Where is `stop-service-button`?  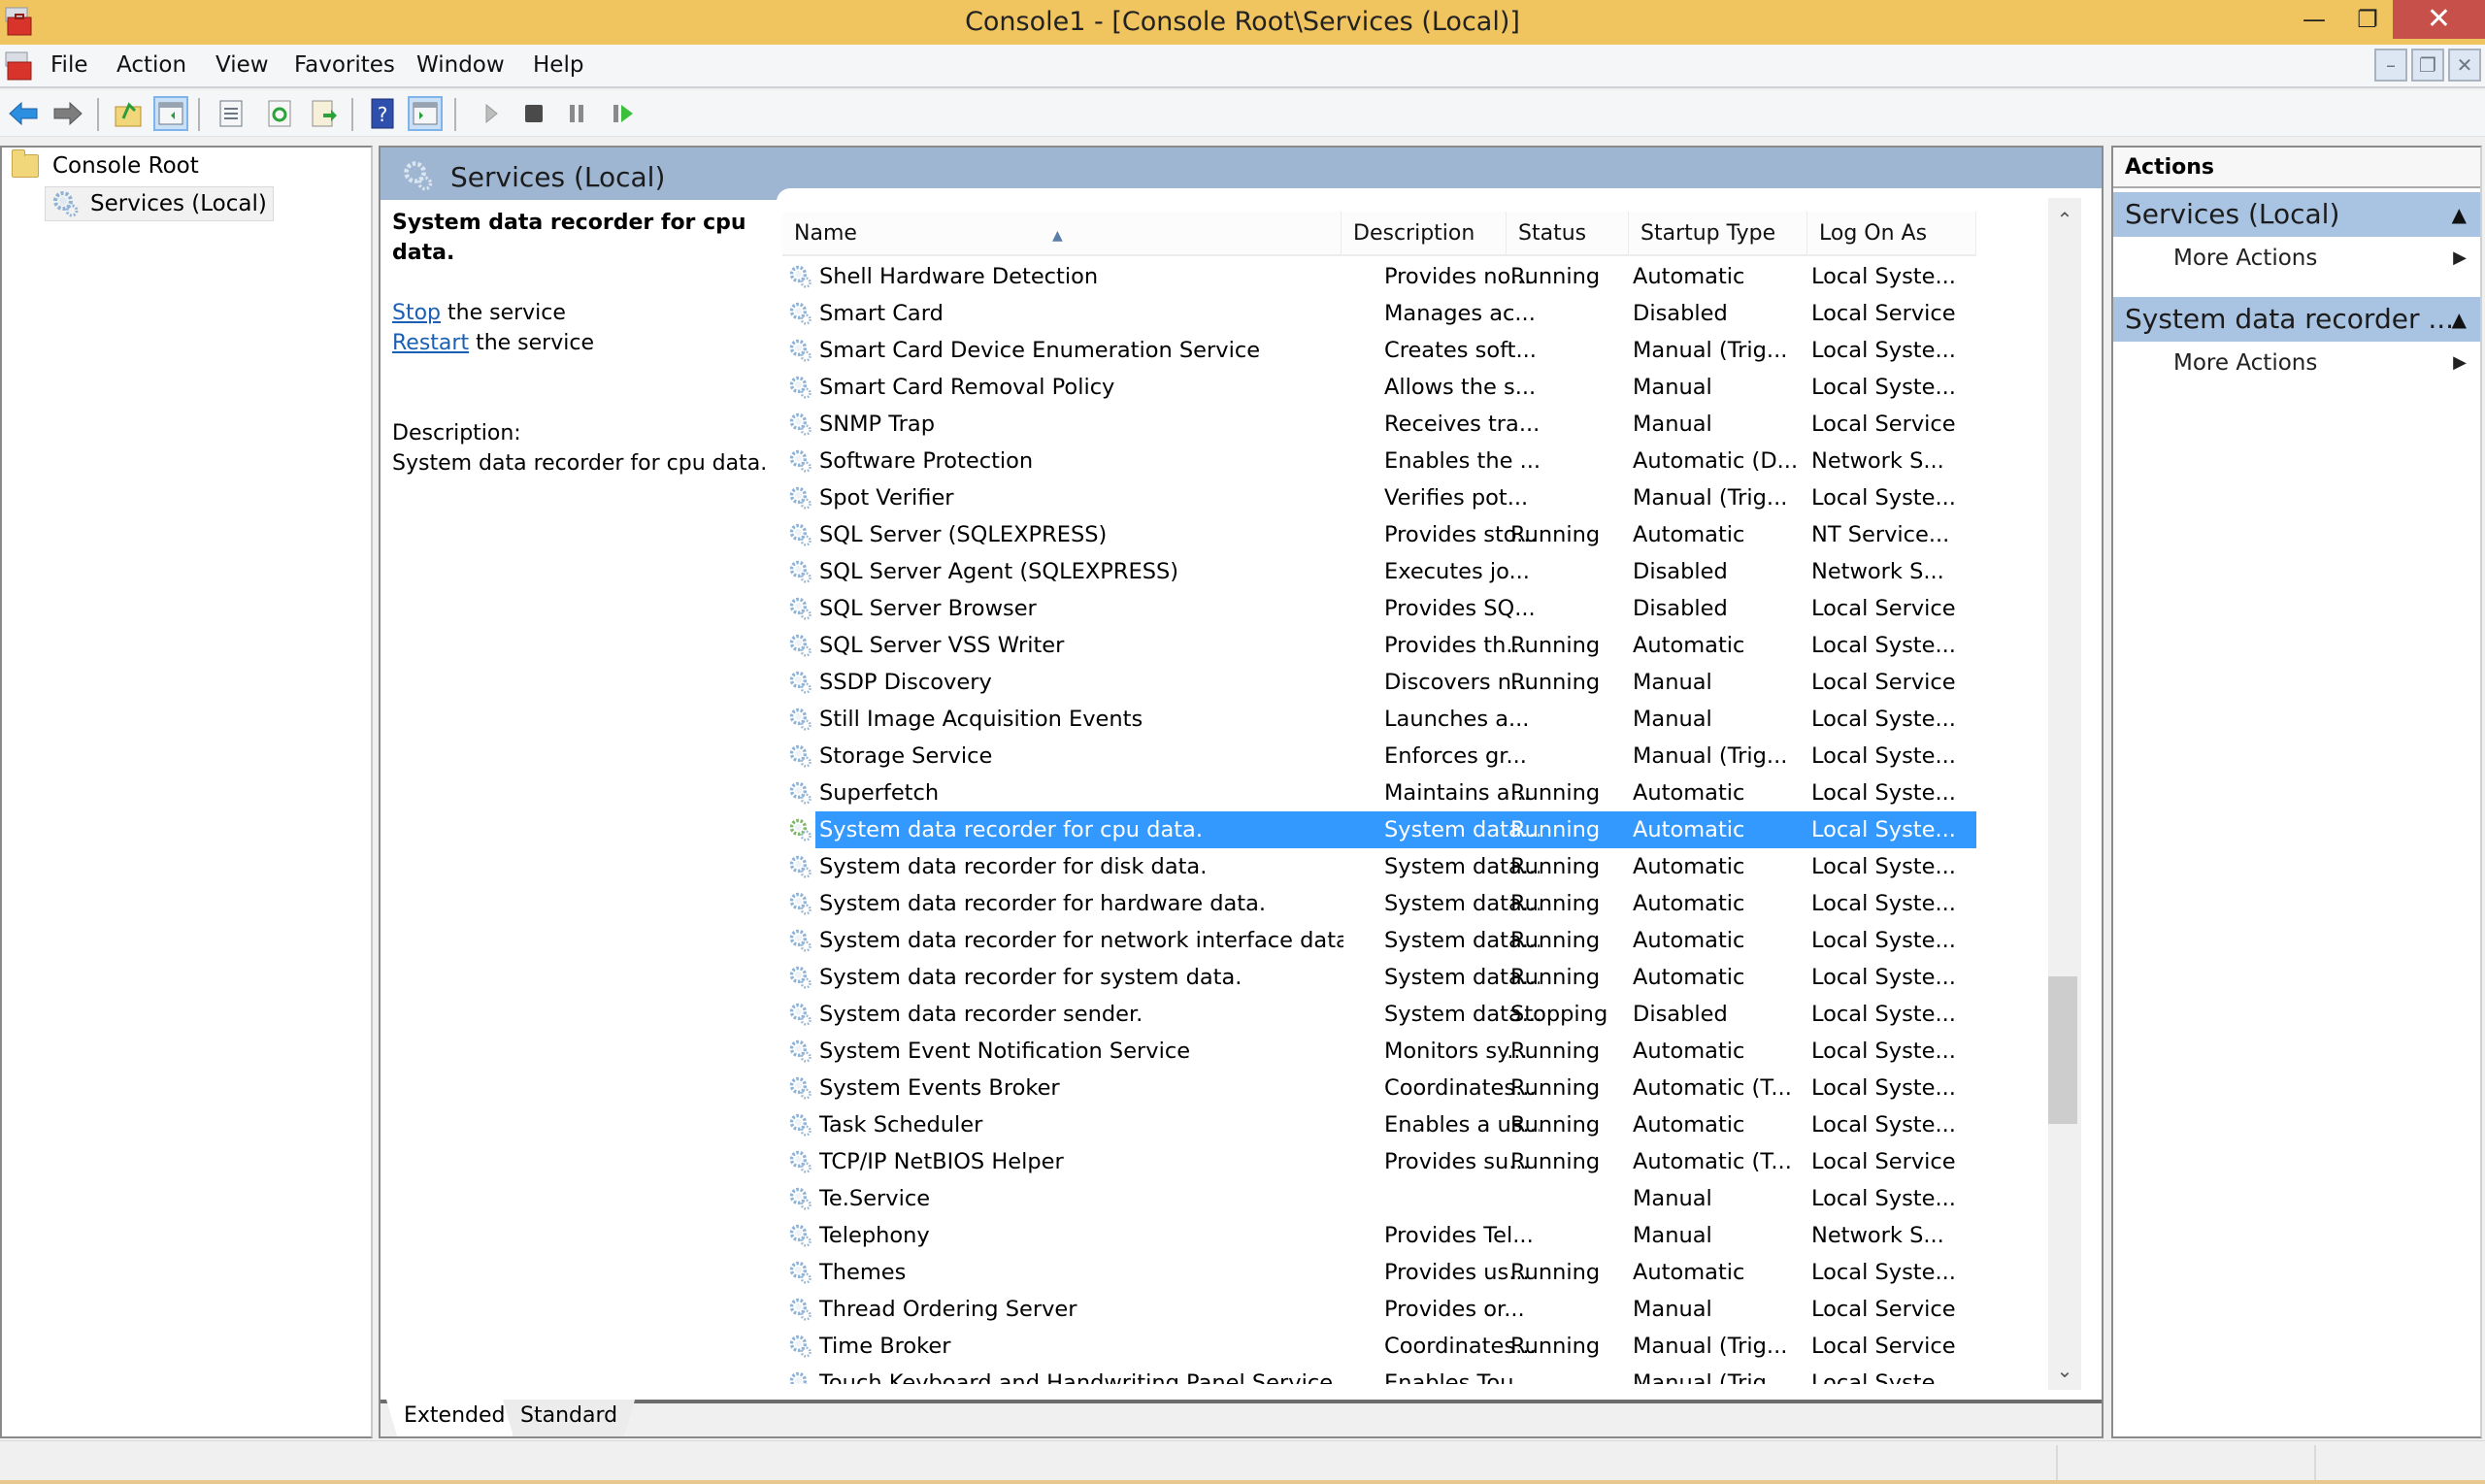 stop-service-button is located at coordinates (533, 113).